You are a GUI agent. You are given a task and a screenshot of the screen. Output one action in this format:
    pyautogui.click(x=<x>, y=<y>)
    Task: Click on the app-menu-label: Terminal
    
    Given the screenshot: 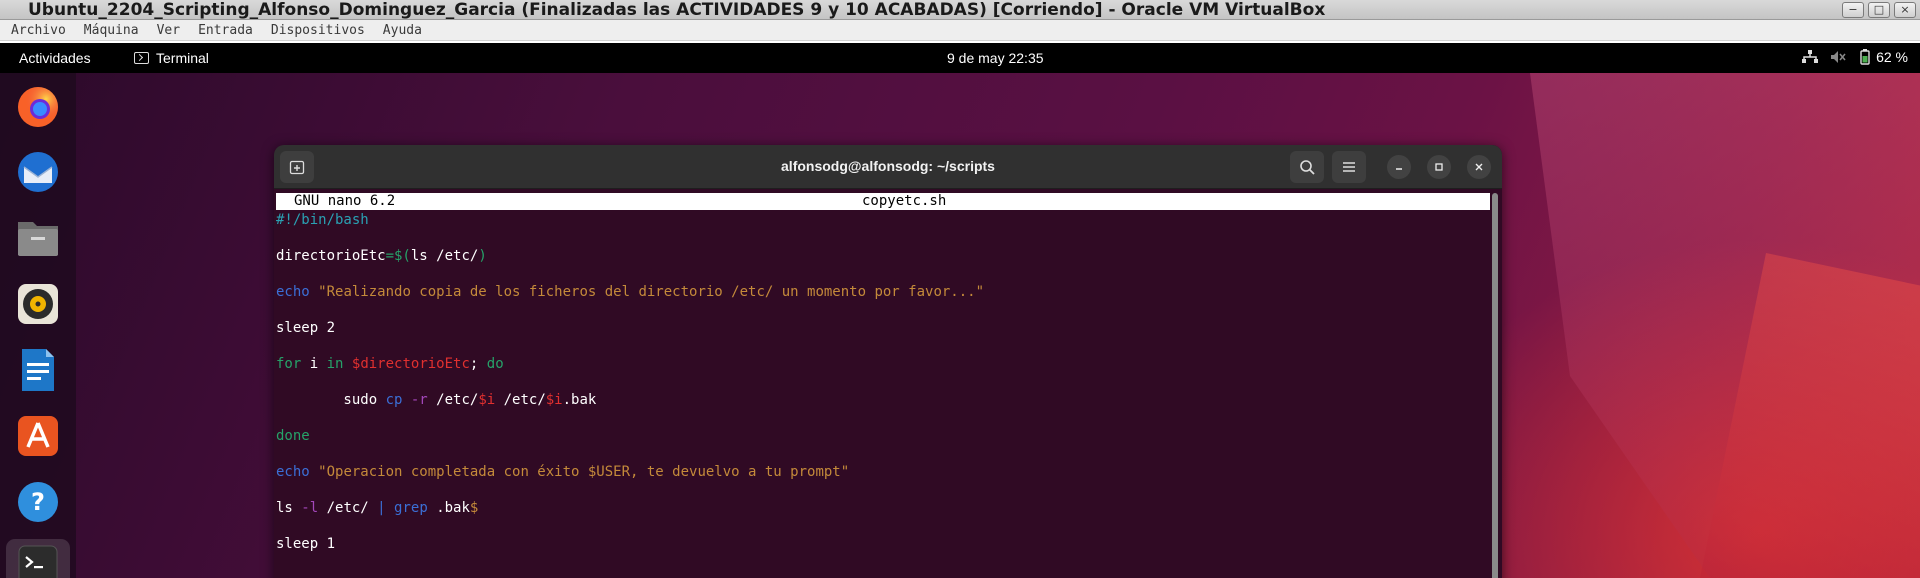 What is the action you would take?
    pyautogui.click(x=182, y=58)
    